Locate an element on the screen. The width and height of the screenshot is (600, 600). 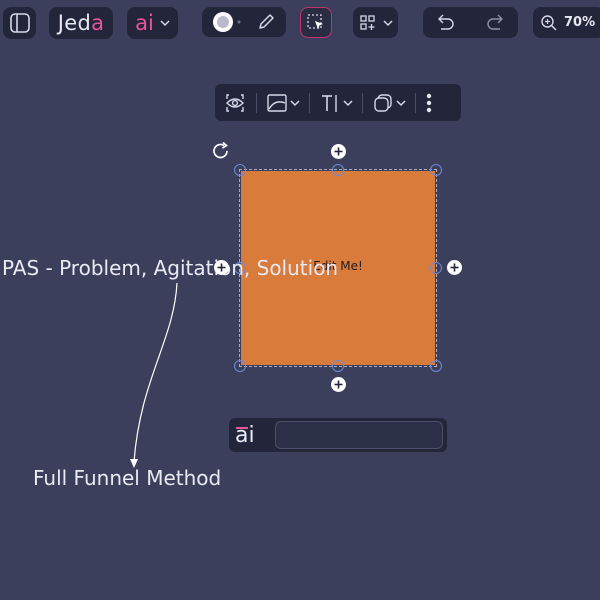
brand-accent: a is located at coordinates (98, 23).